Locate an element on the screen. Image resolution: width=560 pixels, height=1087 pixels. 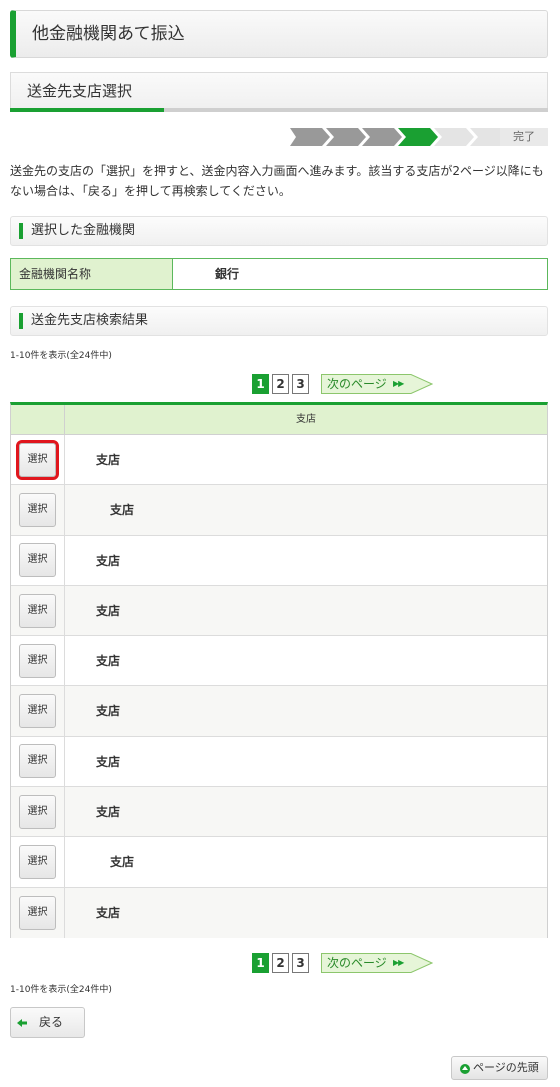
table-header: 支店 is located at coordinates (279, 420).